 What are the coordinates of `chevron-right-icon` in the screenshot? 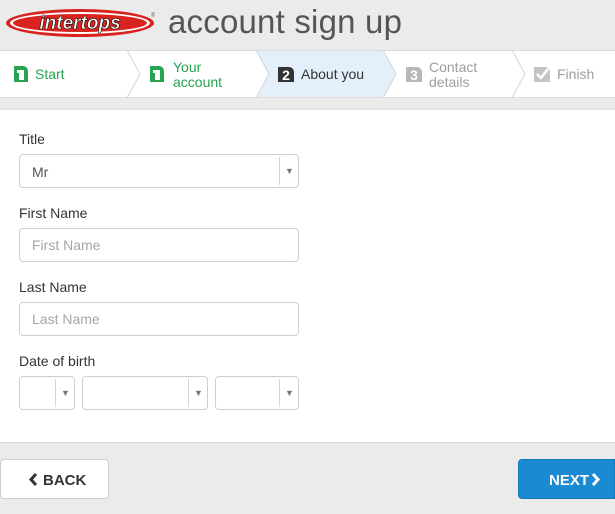 It's located at (596, 479).